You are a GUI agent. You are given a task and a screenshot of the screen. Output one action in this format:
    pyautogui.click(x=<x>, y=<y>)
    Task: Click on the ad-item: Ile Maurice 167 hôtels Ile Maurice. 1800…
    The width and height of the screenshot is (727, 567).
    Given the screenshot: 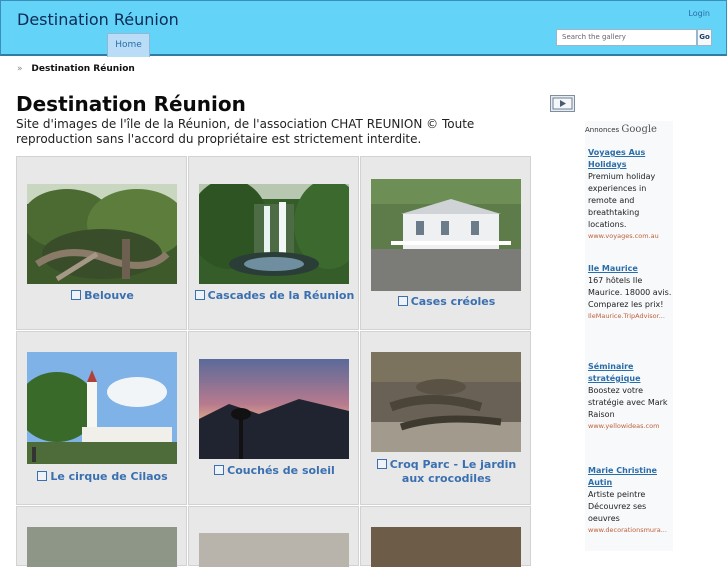 What is the action you would take?
    pyautogui.click(x=630, y=292)
    